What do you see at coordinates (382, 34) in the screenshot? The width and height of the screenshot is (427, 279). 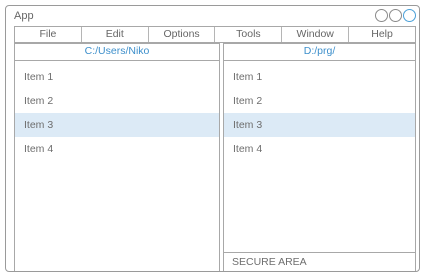 I see `menu-item-help: Help` at bounding box center [382, 34].